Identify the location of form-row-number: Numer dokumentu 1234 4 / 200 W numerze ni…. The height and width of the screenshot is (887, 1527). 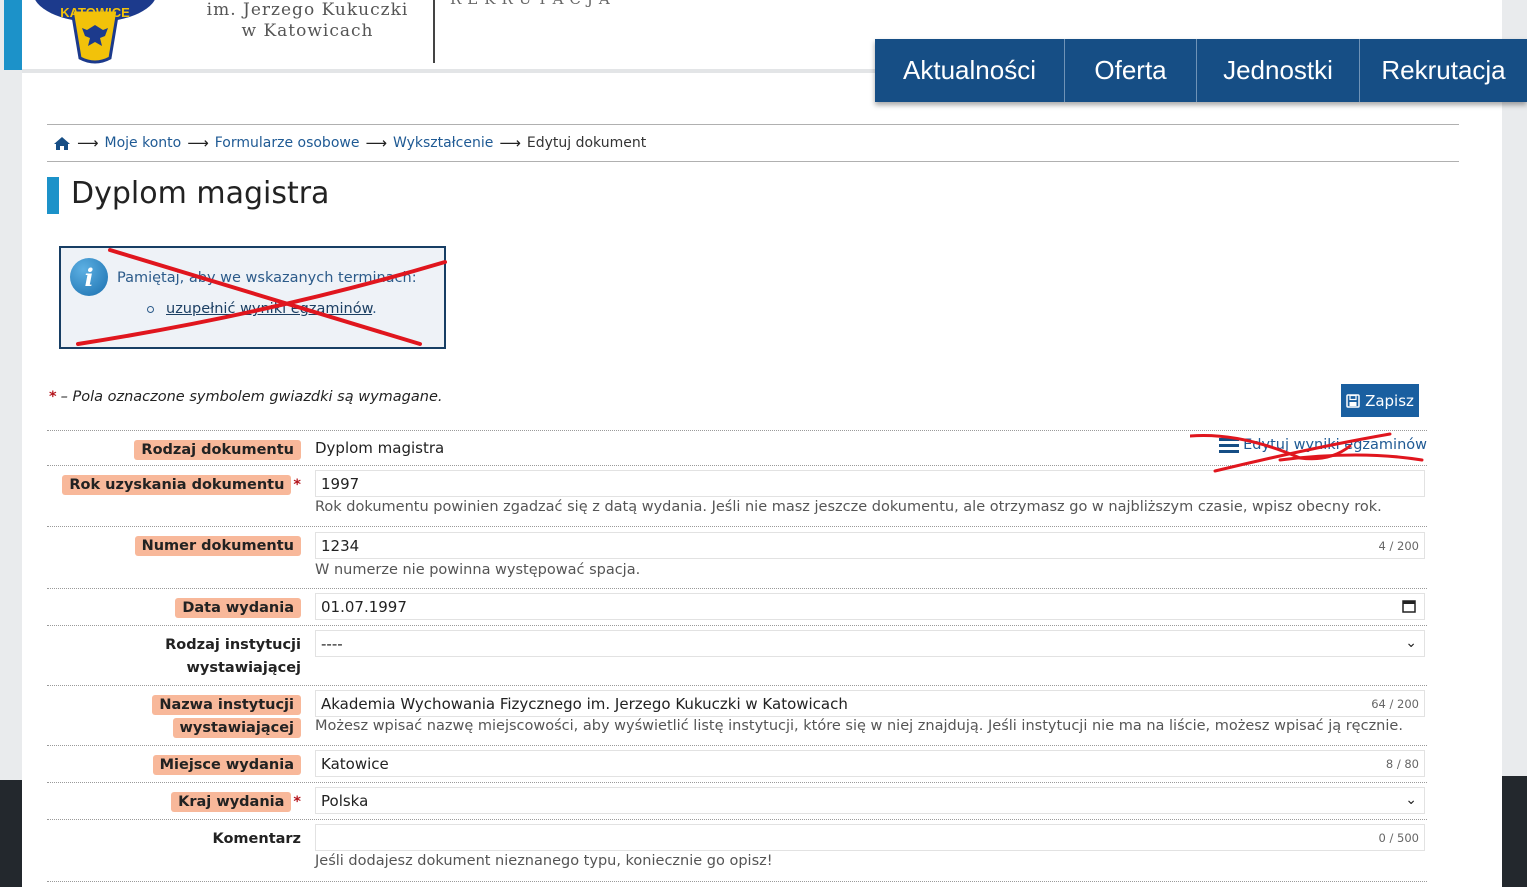
(737, 557).